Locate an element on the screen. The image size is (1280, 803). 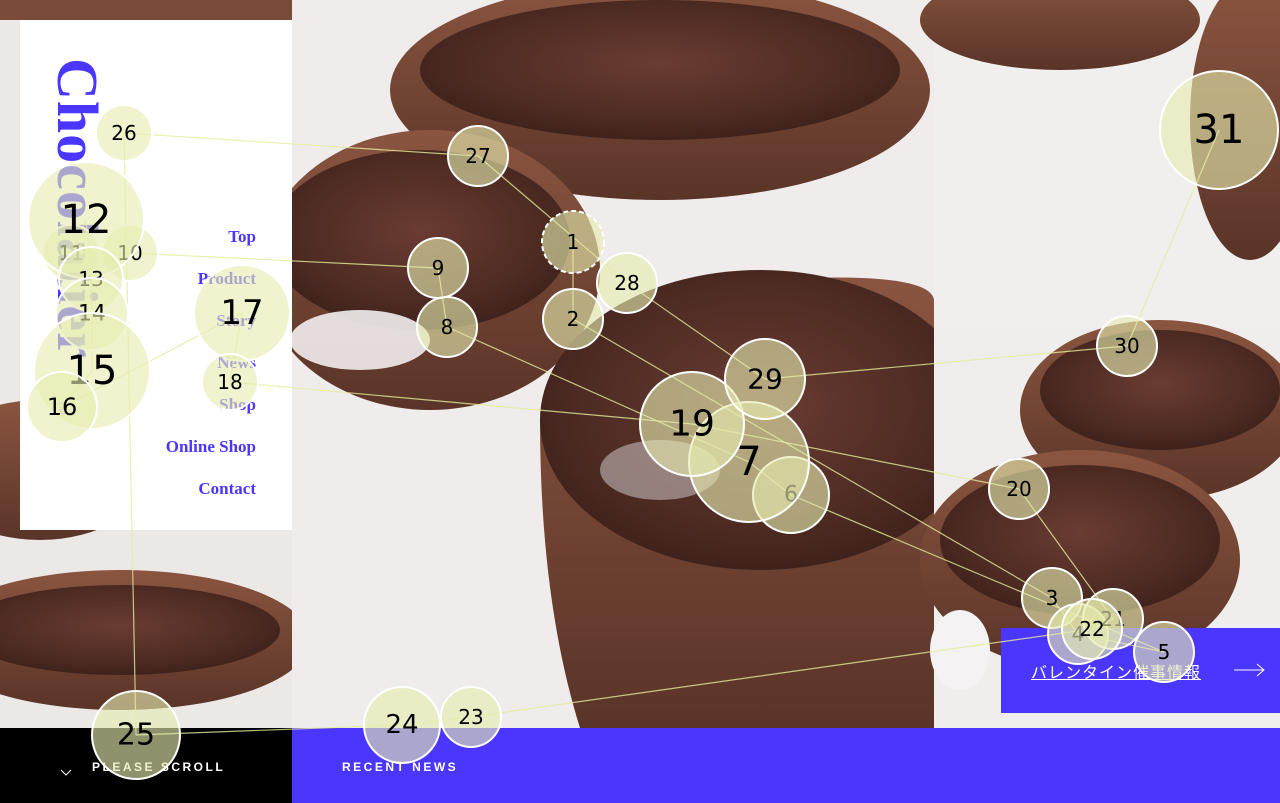
valentine-event-button: バレンタイン催事情報 is located at coordinates (1140, 670).